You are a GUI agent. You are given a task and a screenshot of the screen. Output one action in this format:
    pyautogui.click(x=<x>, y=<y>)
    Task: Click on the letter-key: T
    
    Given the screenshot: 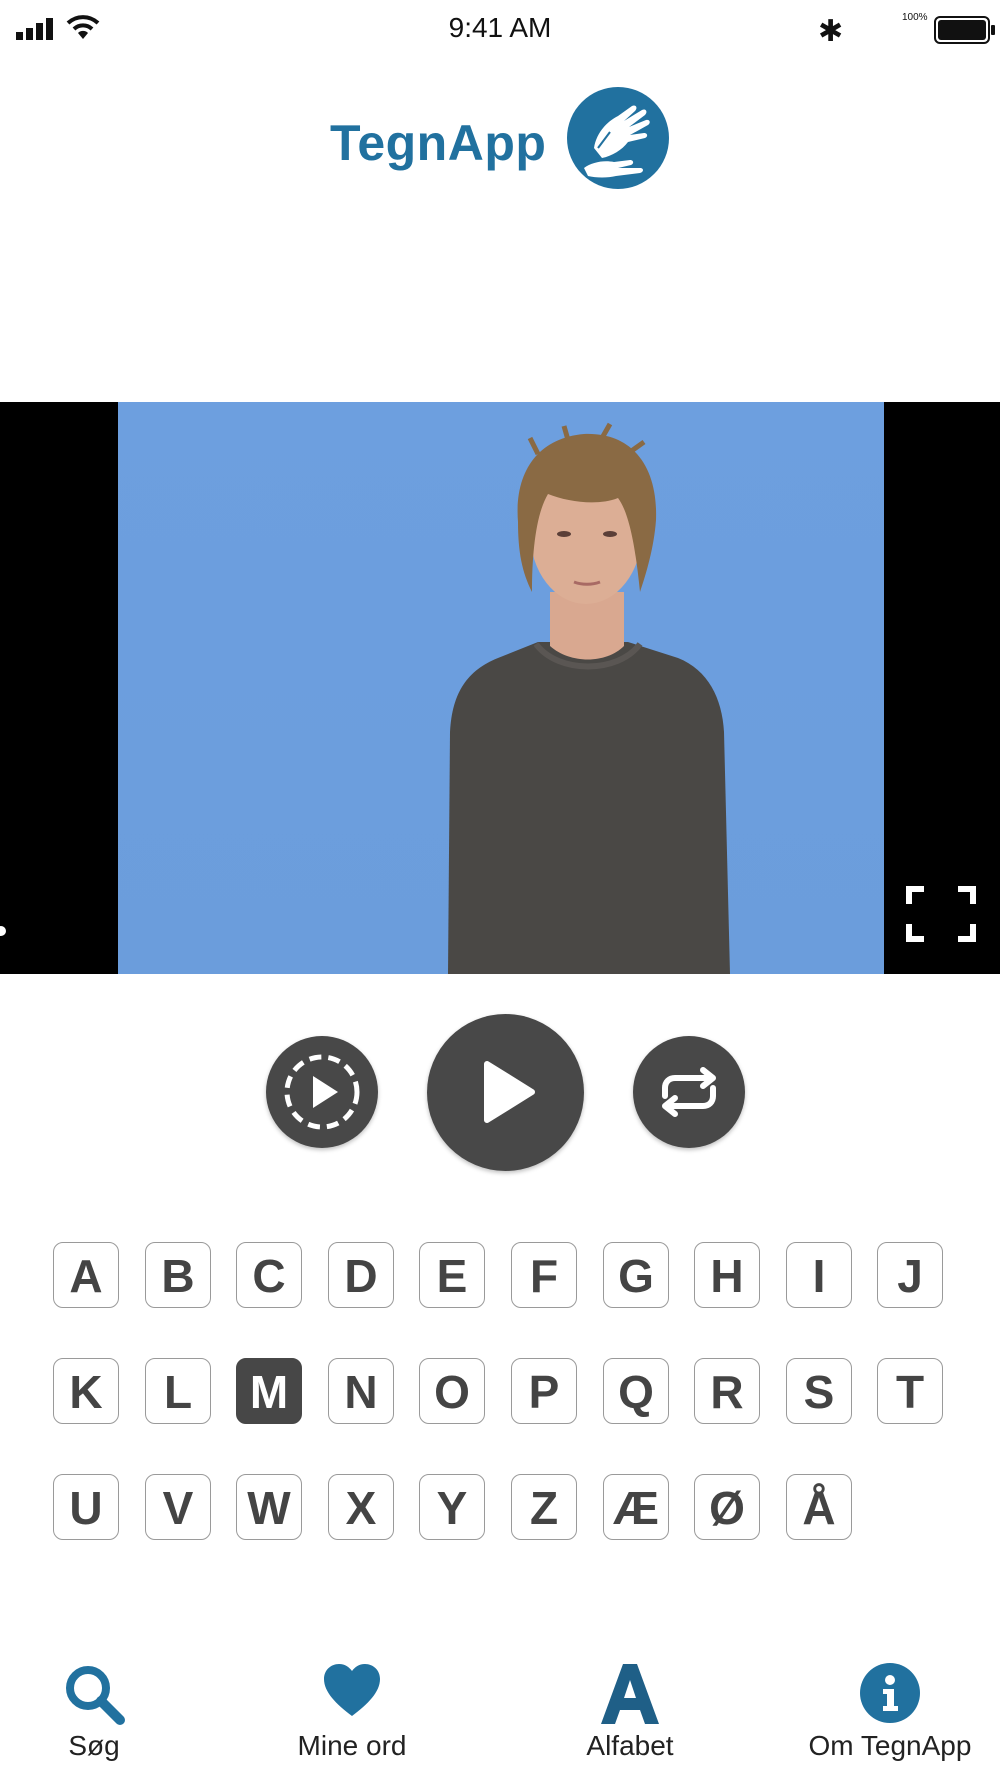 What is the action you would take?
    pyautogui.click(x=910, y=1391)
    